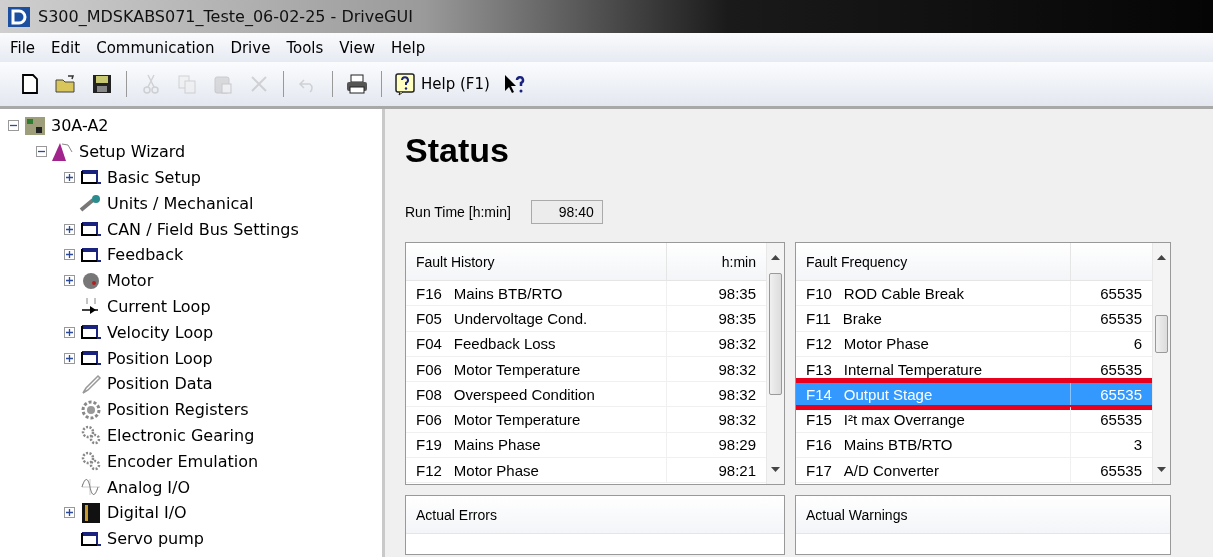  What do you see at coordinates (458, 212) in the screenshot?
I see `run-time-label: Run Time [h:min]` at bounding box center [458, 212].